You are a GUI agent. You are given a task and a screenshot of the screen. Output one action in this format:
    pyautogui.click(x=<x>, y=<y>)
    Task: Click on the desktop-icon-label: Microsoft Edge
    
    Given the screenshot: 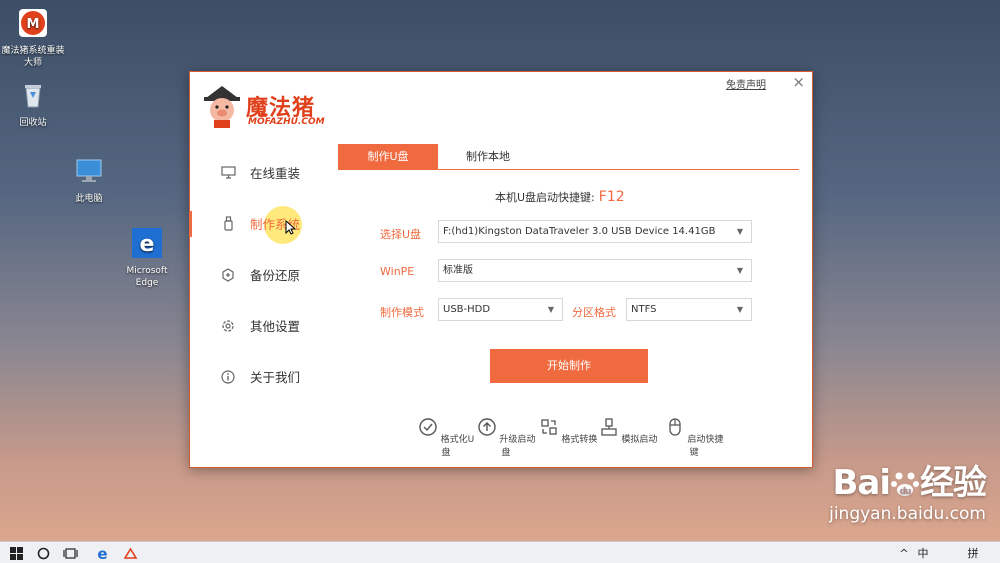 What is the action you would take?
    pyautogui.click(x=147, y=277)
    